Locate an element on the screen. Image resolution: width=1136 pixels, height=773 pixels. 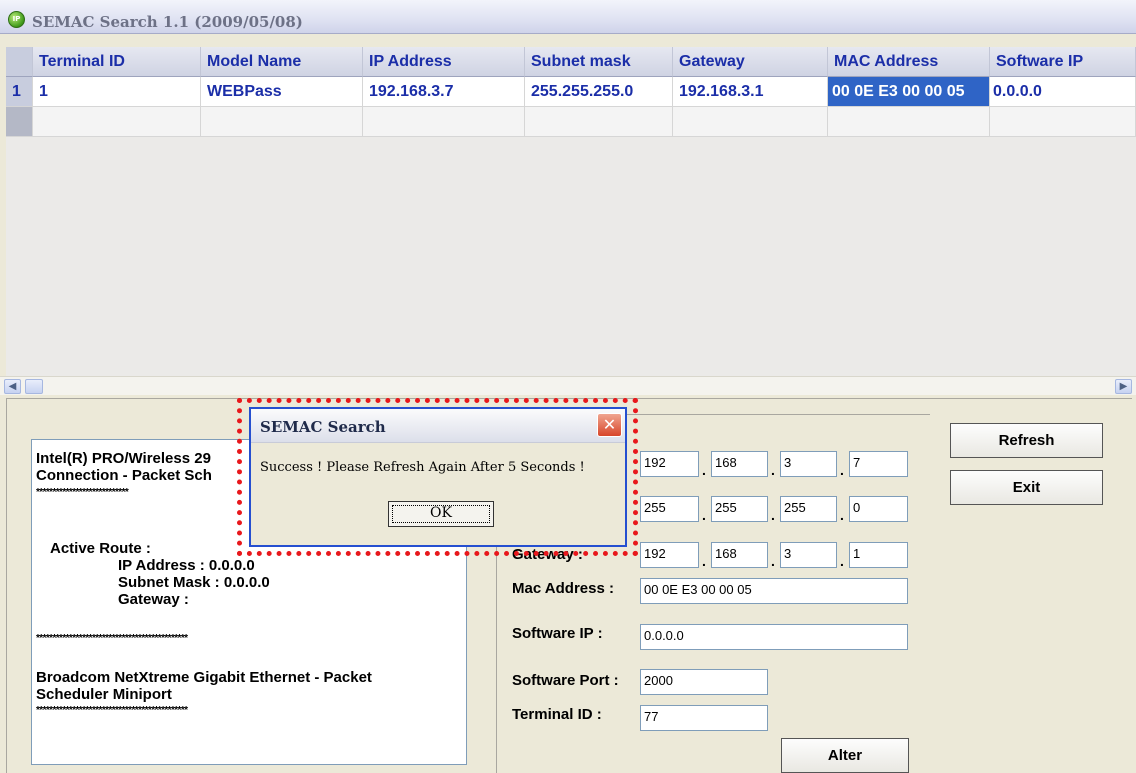
scroll-left-icon: ◀ is located at coordinates (12, 386).